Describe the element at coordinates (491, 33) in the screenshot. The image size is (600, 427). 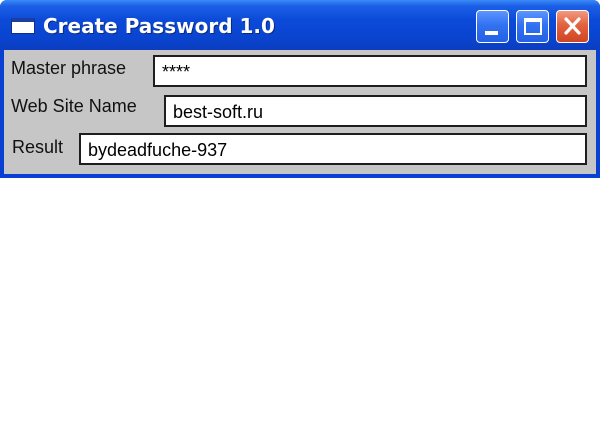
I see `minimize-icon` at that location.